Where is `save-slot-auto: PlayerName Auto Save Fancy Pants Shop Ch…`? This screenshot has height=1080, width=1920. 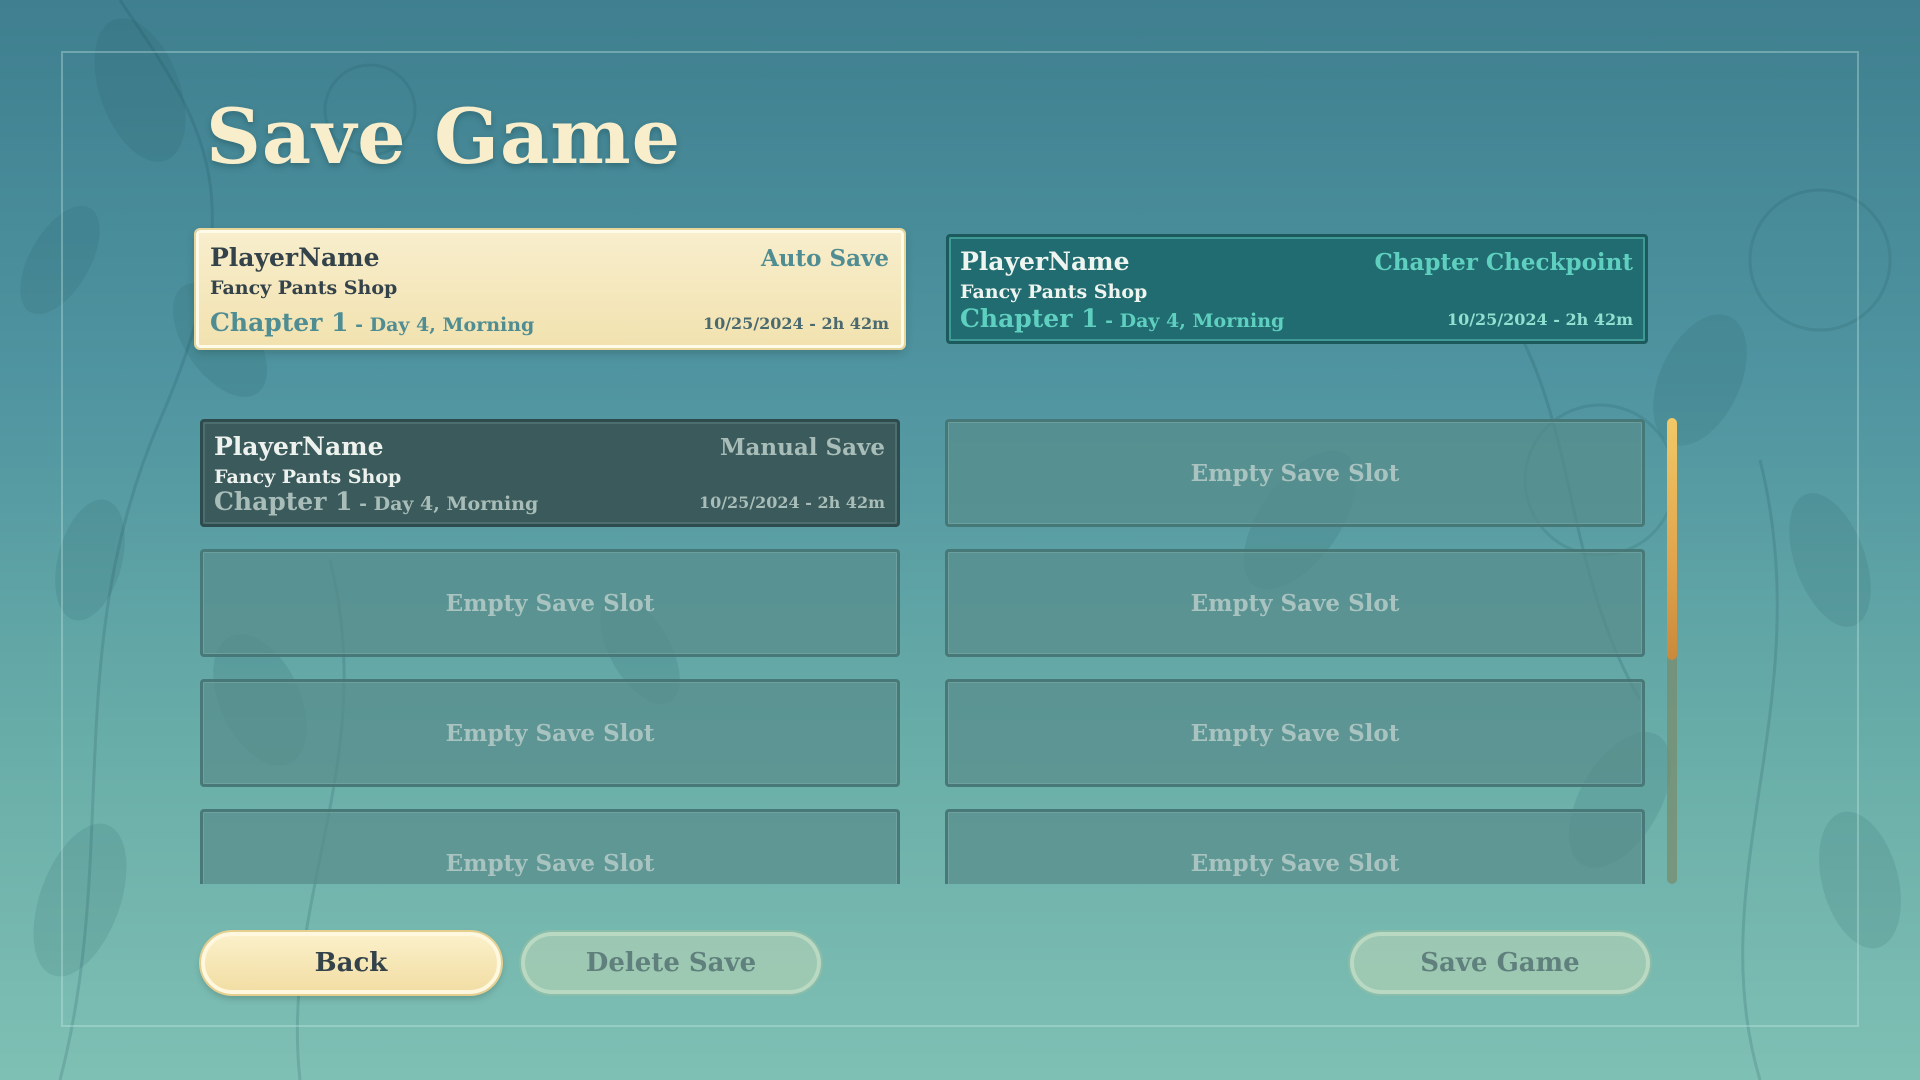 save-slot-auto: PlayerName Auto Save Fancy Pants Shop Ch… is located at coordinates (550, 289).